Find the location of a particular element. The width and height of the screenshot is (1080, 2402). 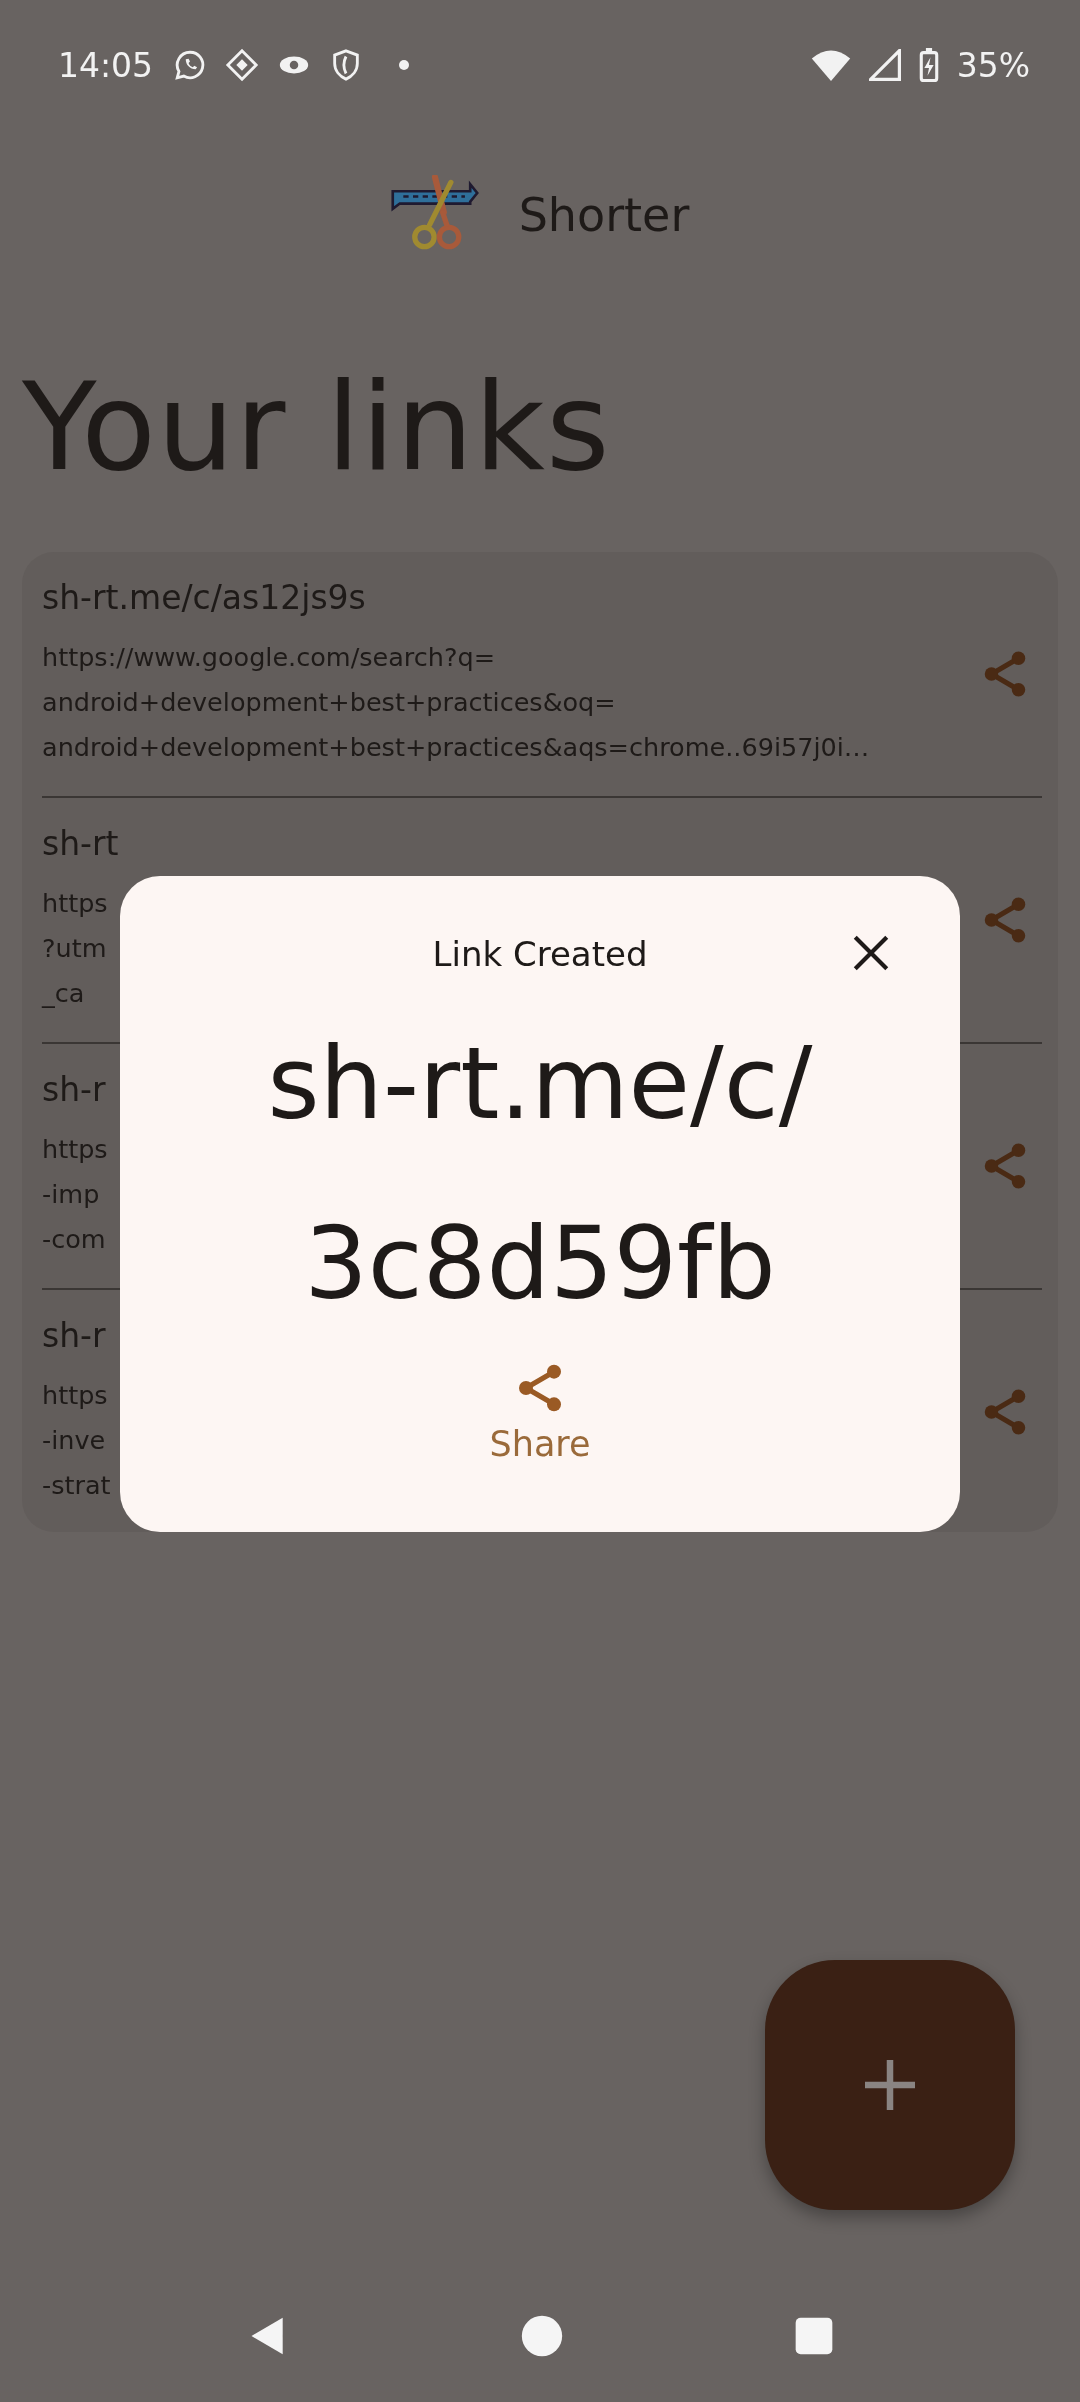

home-icon is located at coordinates (542, 2336).